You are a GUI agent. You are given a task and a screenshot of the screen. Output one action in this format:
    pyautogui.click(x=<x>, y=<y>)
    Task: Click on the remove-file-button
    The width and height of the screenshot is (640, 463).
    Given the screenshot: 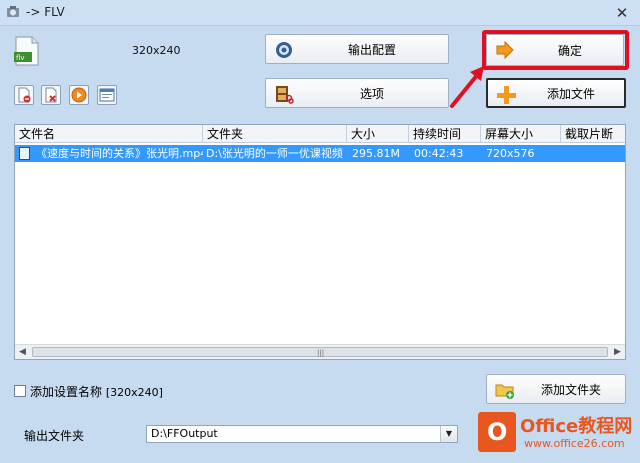 What is the action you would take?
    pyautogui.click(x=24, y=95)
    